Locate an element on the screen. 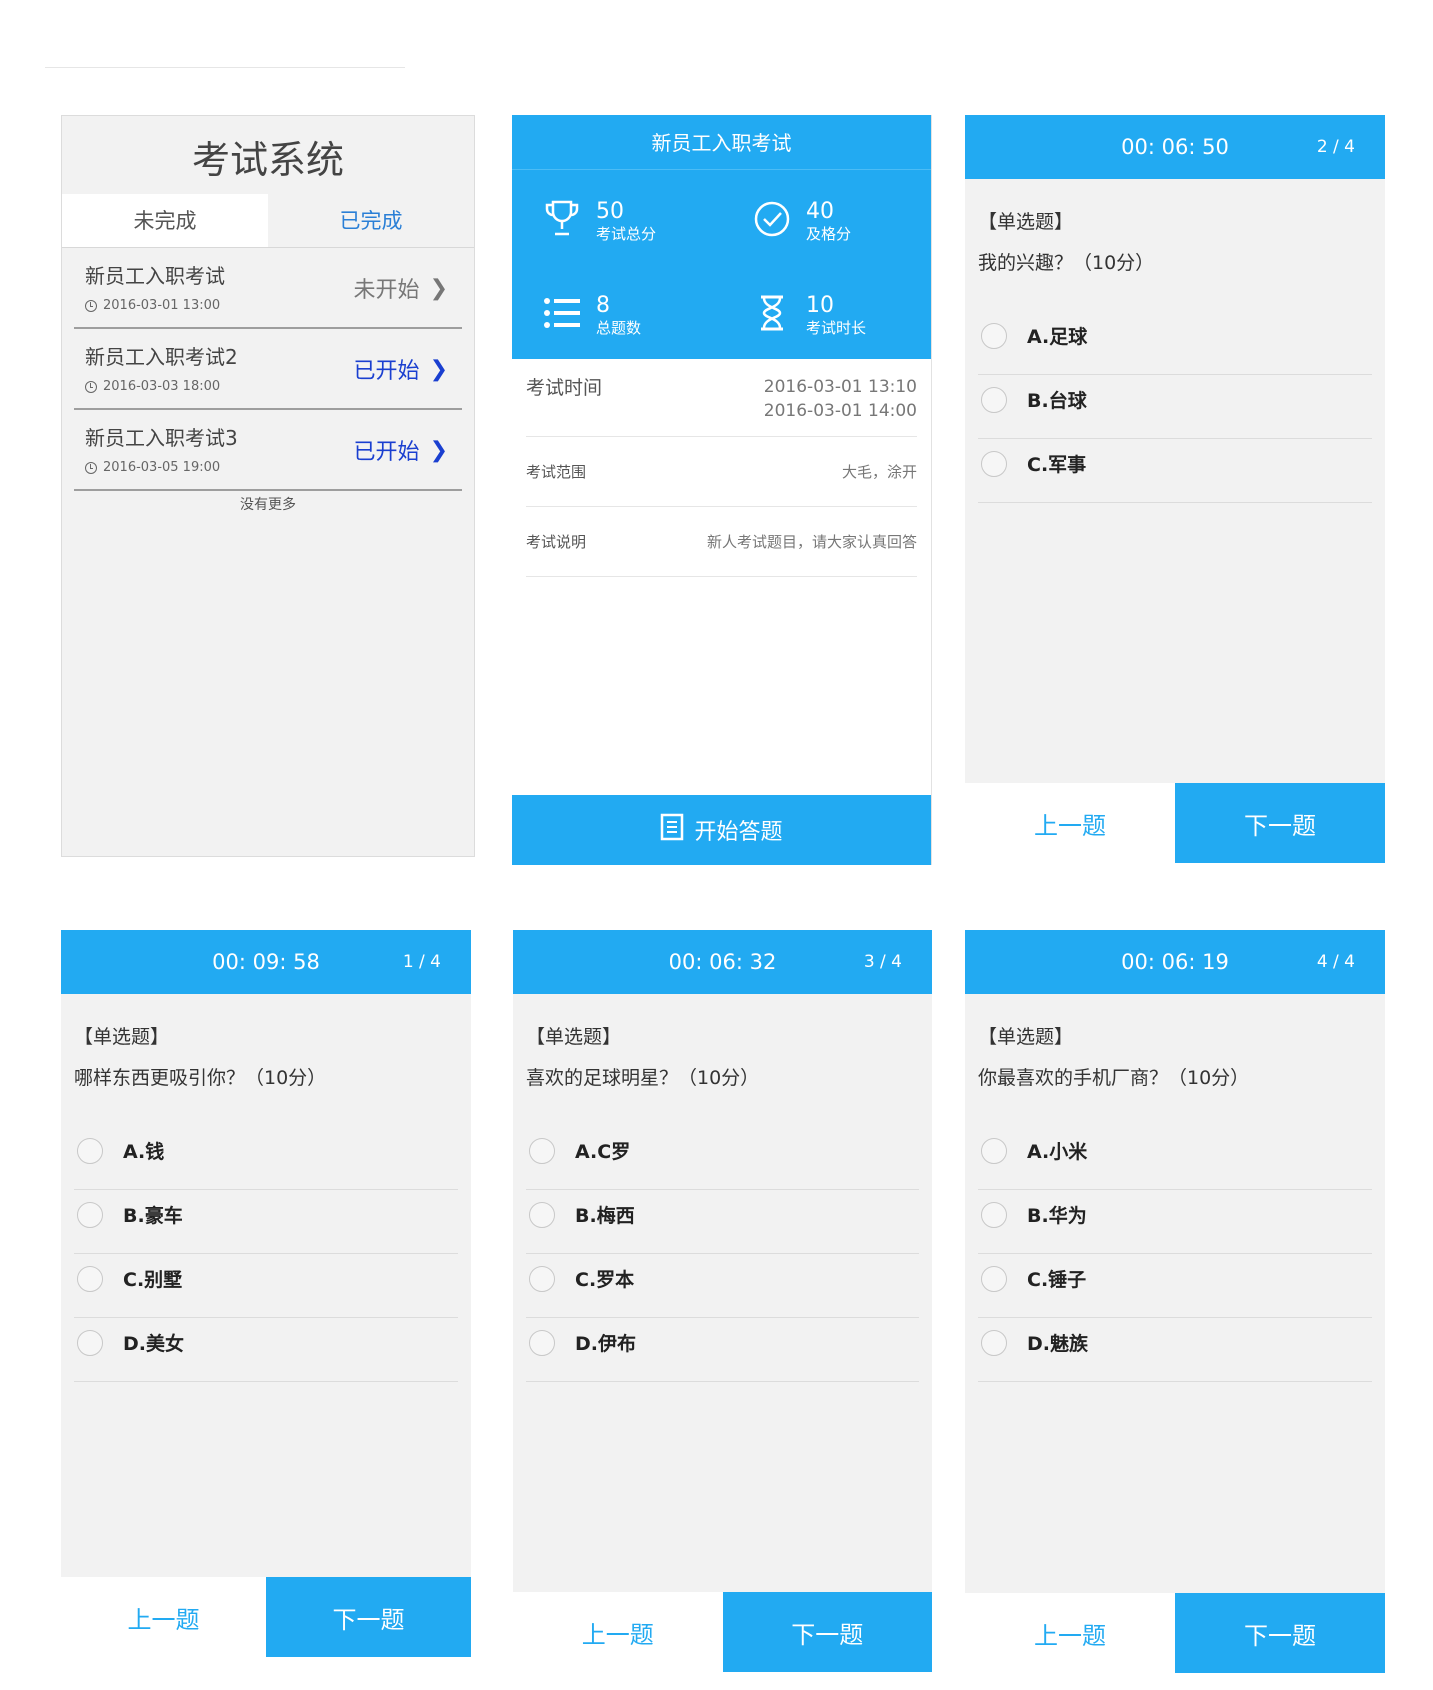 This screenshot has height=1690, width=1433. question-progress: 4 / 4 is located at coordinates (1335, 962).